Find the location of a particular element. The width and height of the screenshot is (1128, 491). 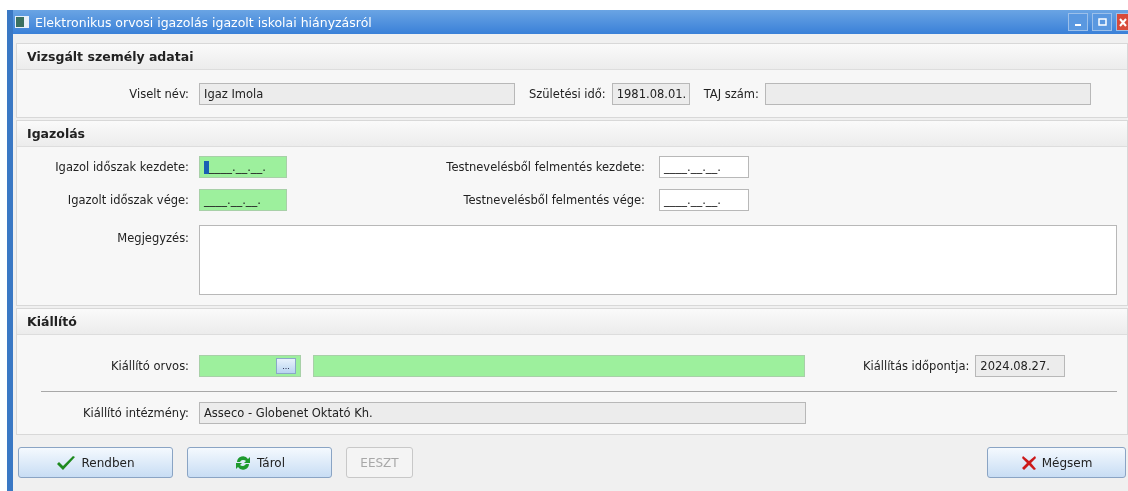

issue-date-field: 2024.08.27. is located at coordinates (1020, 366).